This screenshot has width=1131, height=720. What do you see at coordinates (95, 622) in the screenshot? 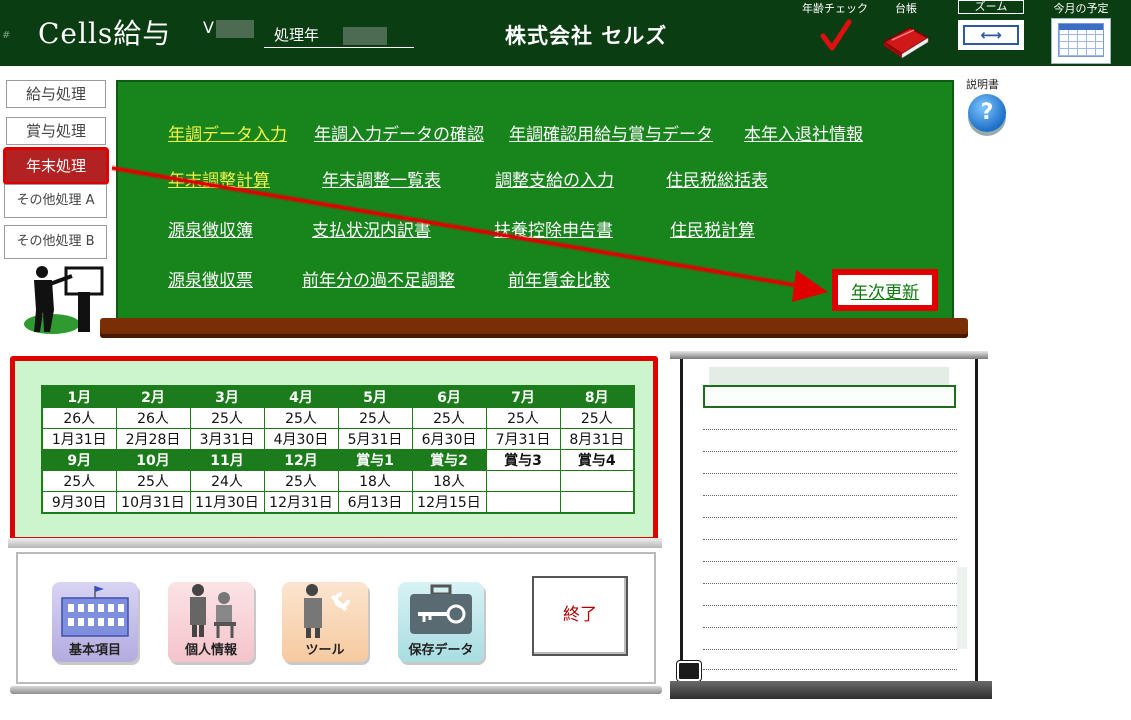
I see `basic-settings-button: 基本項目` at bounding box center [95, 622].